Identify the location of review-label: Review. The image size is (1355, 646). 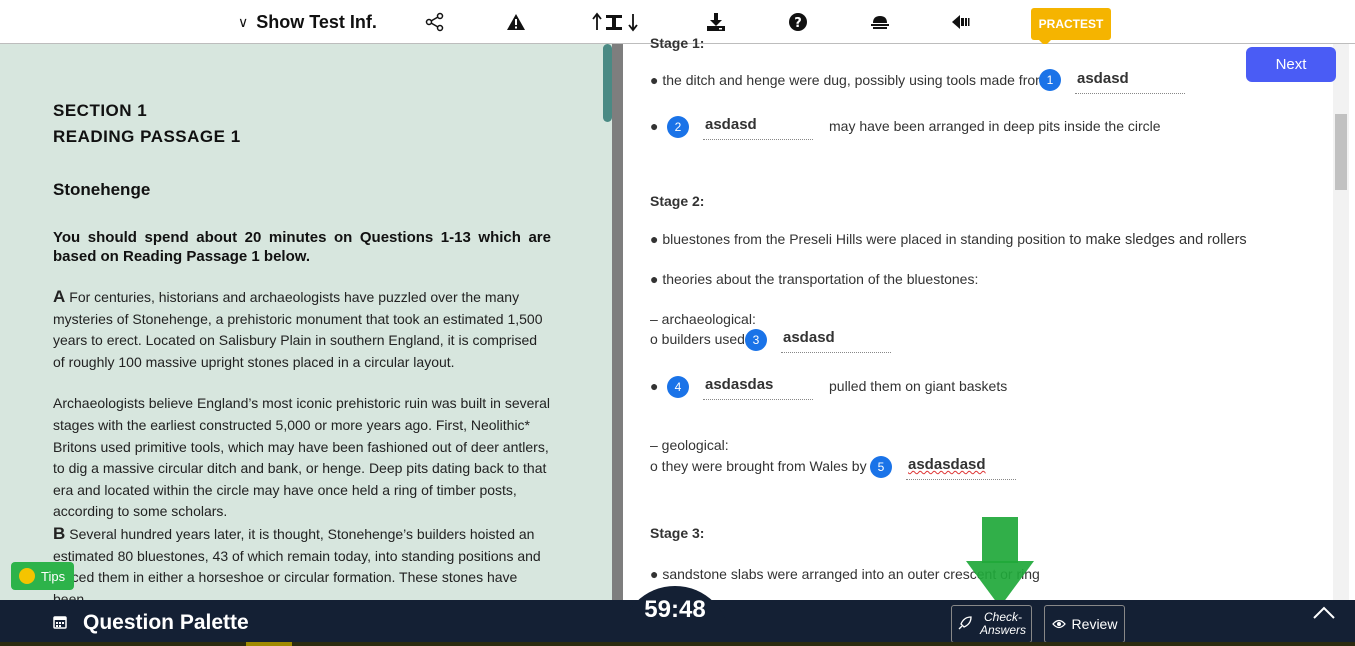
(1094, 624).